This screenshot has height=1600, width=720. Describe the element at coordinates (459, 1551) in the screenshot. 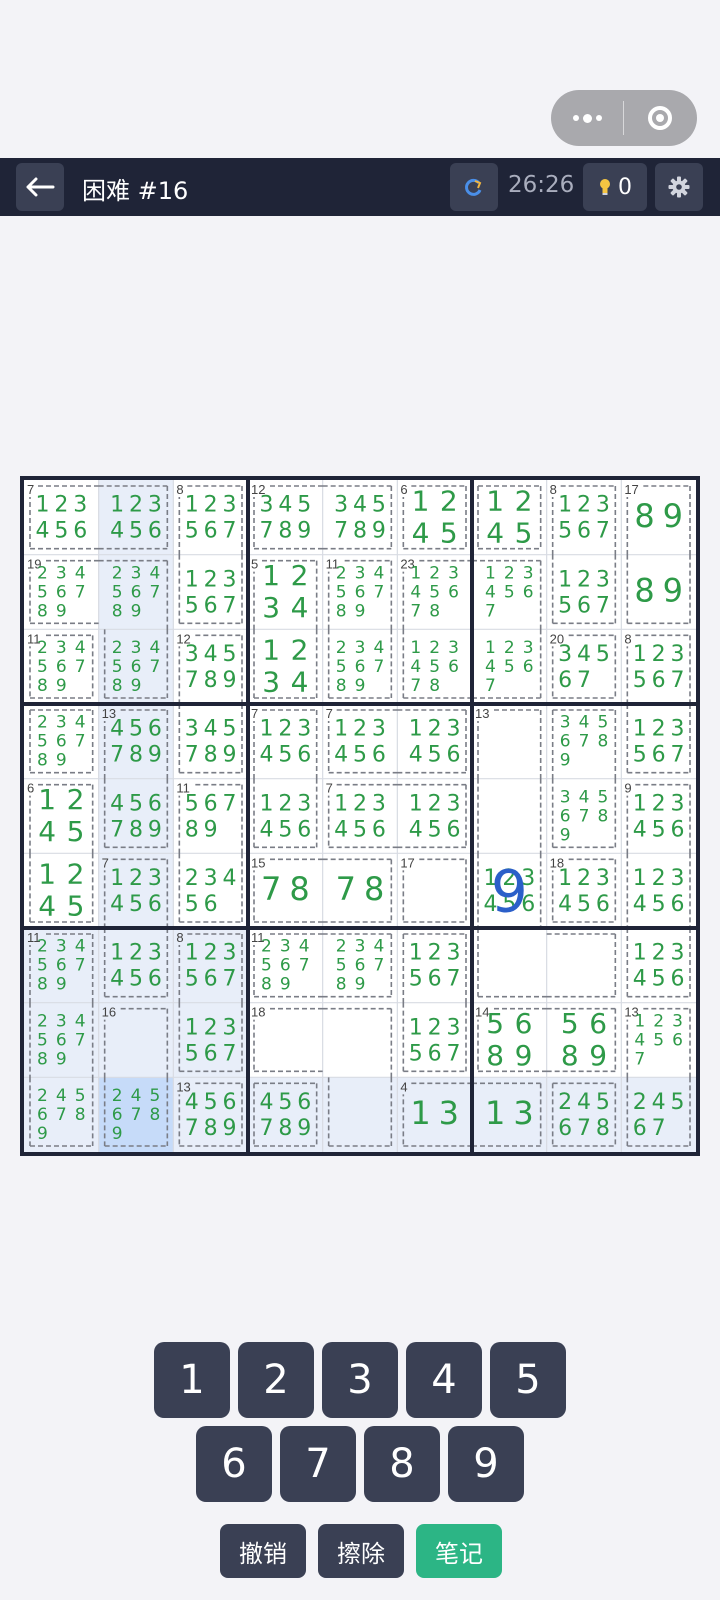

I see `notes-button: 笔记` at that location.